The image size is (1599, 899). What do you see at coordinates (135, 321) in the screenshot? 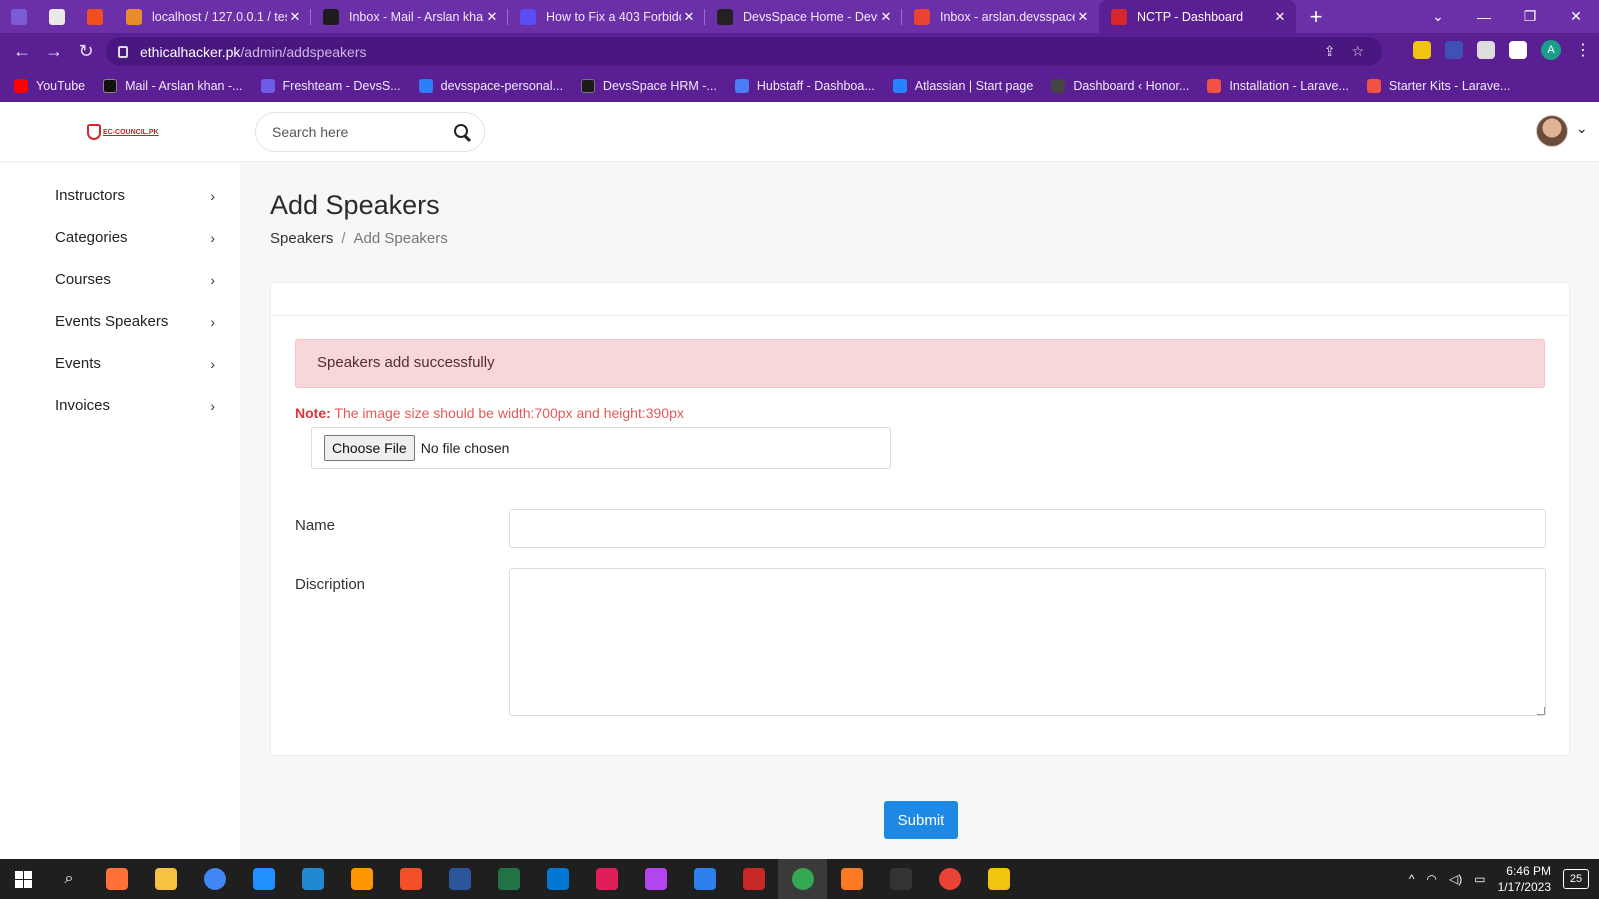
I see `sidebar-item-events-speakers: Events Speakers ›` at bounding box center [135, 321].